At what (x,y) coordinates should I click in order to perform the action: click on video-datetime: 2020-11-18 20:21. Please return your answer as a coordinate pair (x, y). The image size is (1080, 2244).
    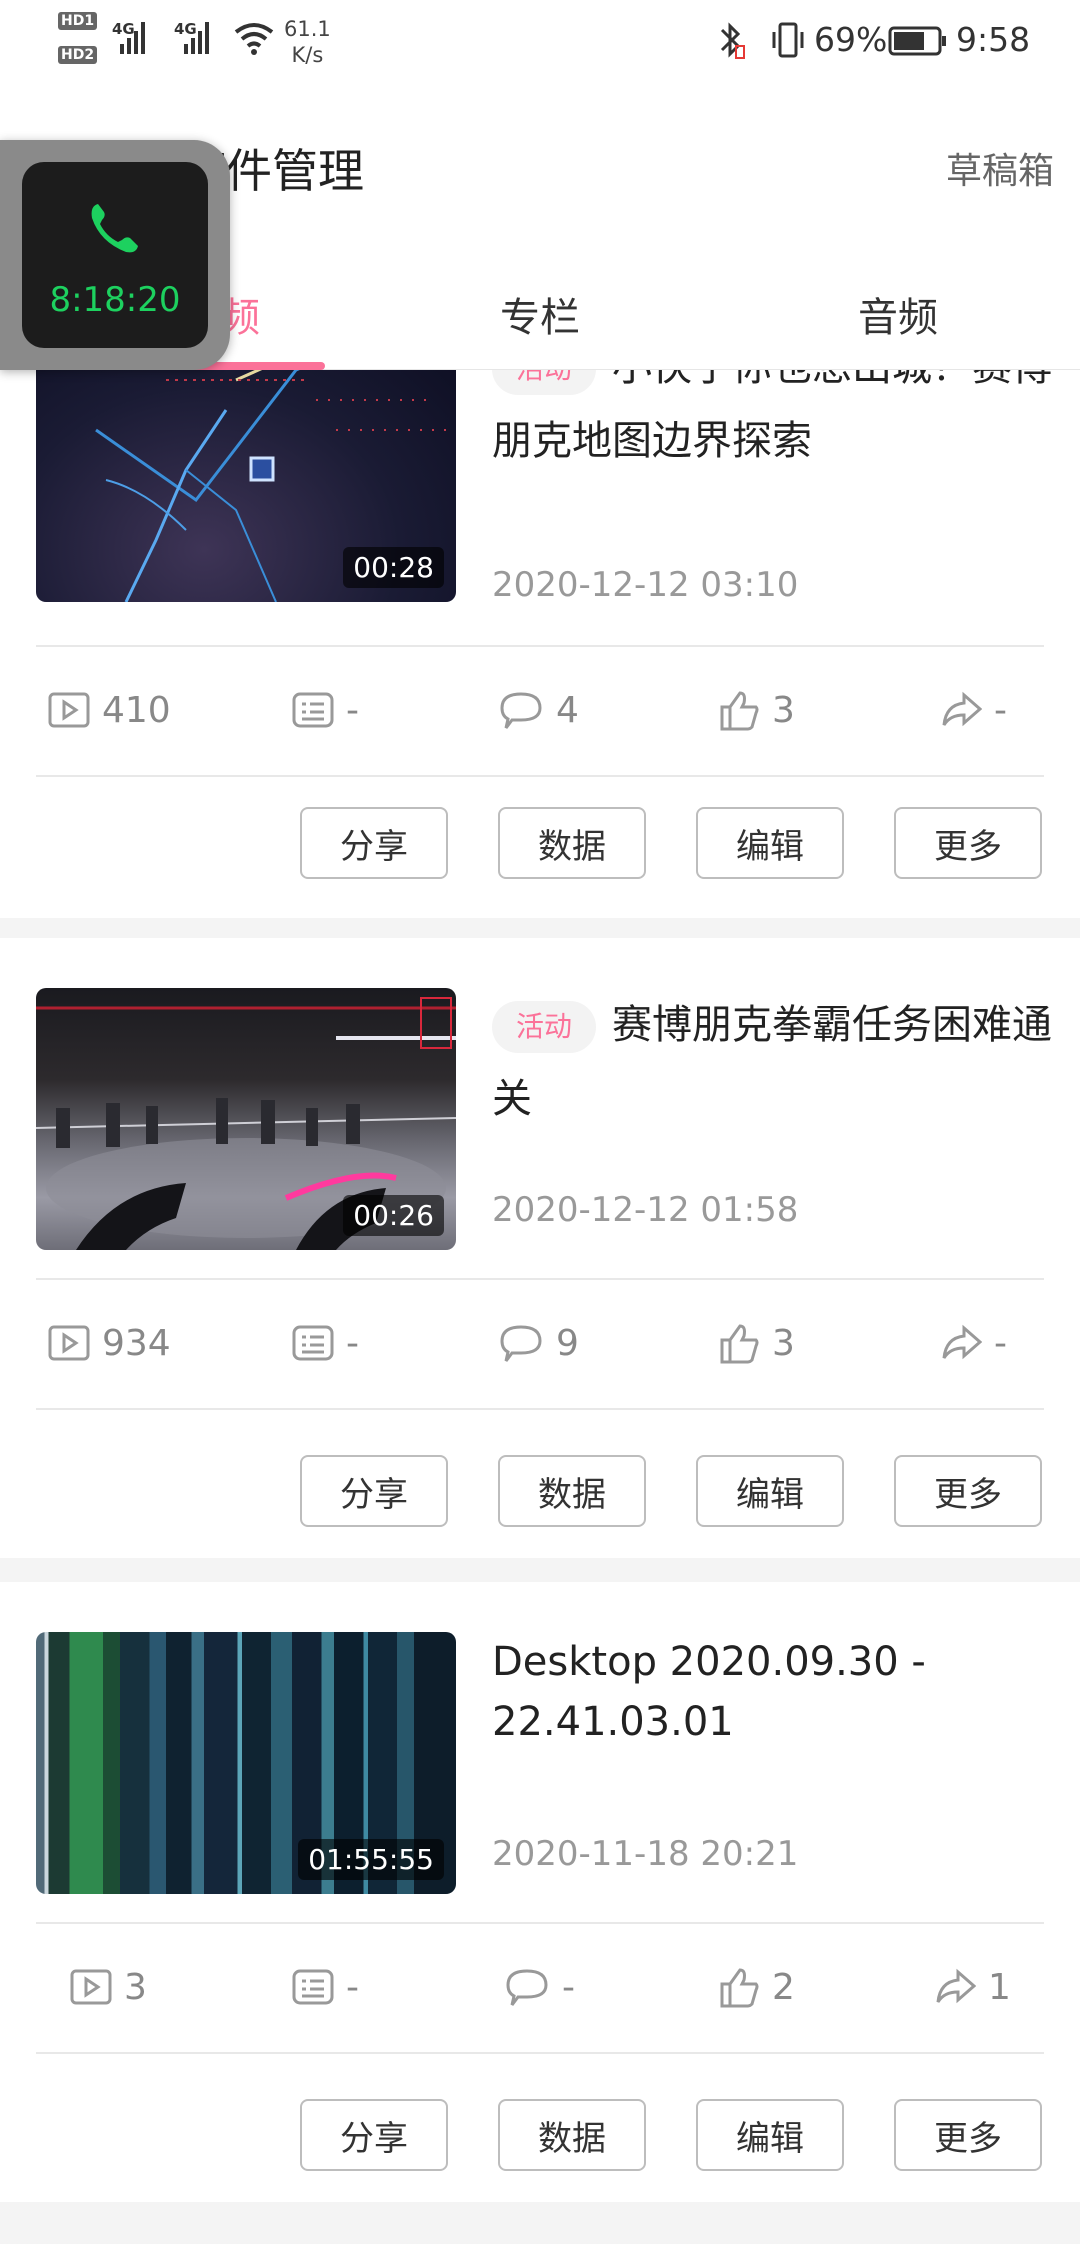
    Looking at the image, I should click on (645, 1854).